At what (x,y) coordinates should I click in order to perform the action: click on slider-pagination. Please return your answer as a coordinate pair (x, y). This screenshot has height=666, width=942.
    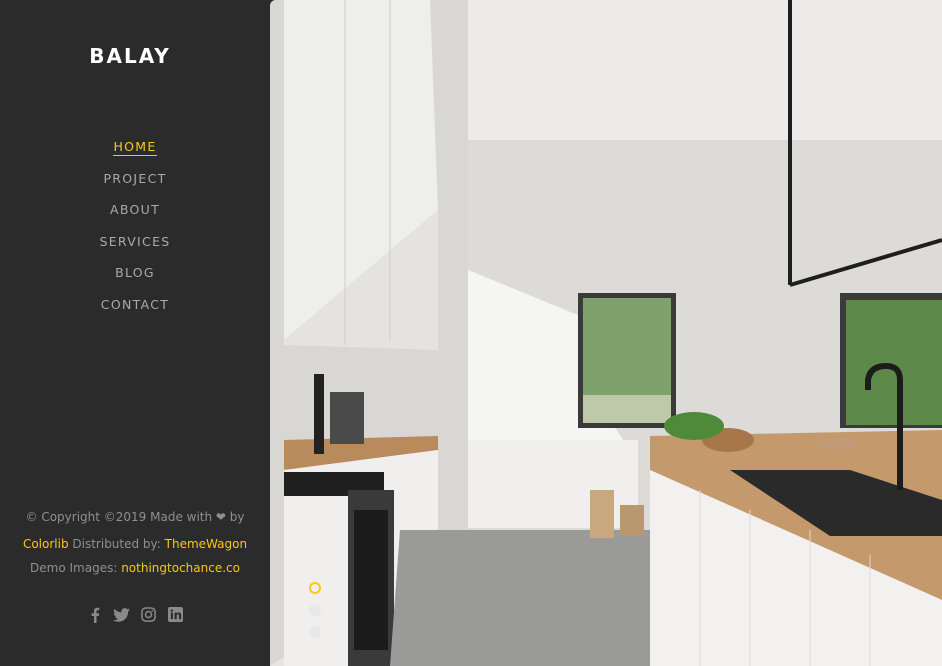
    Looking at the image, I should click on (315, 615).